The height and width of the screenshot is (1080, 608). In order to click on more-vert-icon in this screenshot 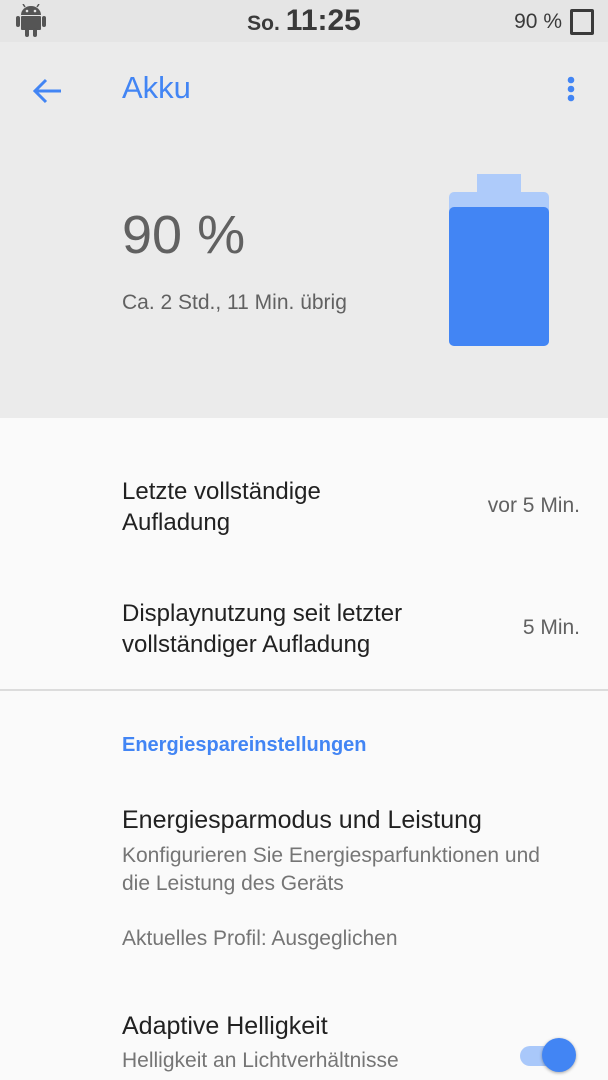, I will do `click(571, 90)`.